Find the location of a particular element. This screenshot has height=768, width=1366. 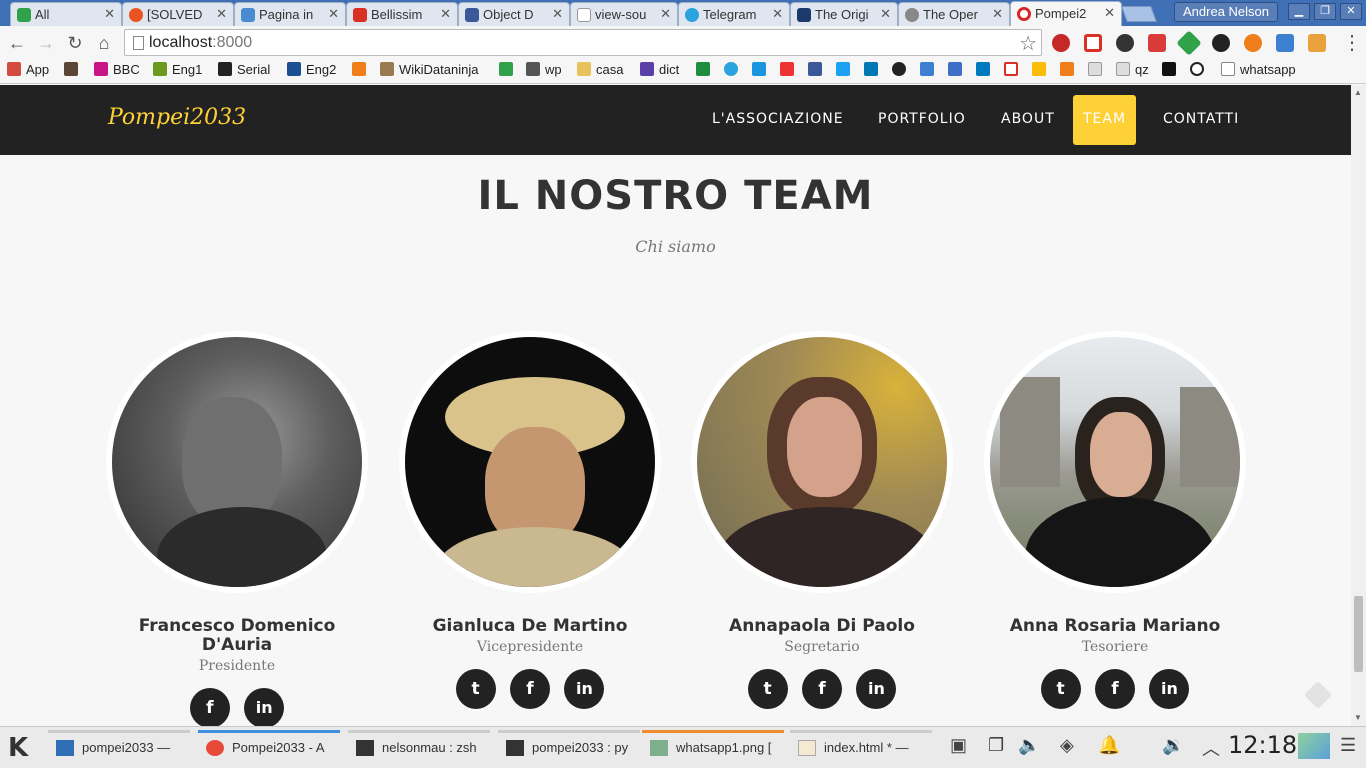

taskbar-task: pompei2033 : py is located at coordinates (569, 748).